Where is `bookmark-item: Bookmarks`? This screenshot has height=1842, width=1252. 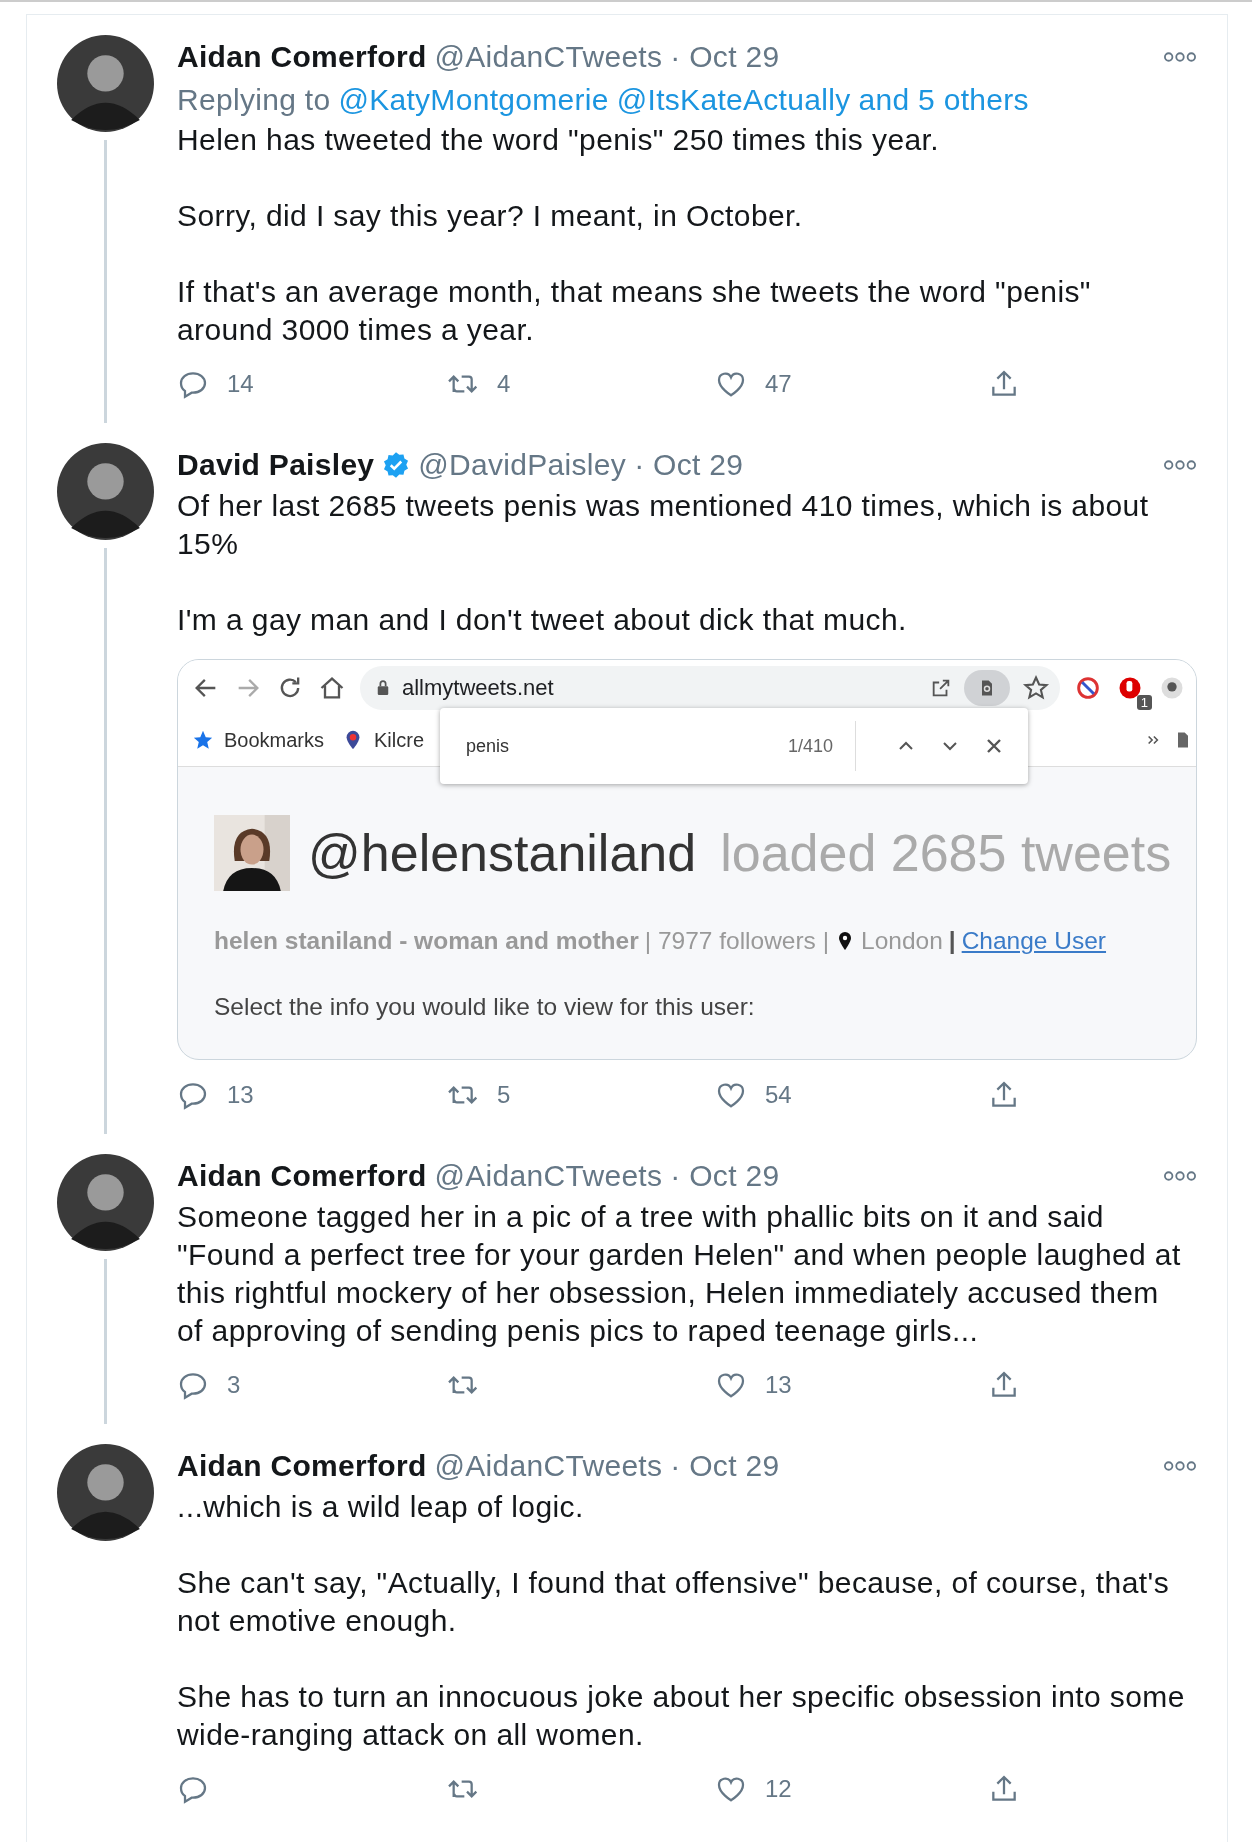 bookmark-item: Bookmarks is located at coordinates (258, 740).